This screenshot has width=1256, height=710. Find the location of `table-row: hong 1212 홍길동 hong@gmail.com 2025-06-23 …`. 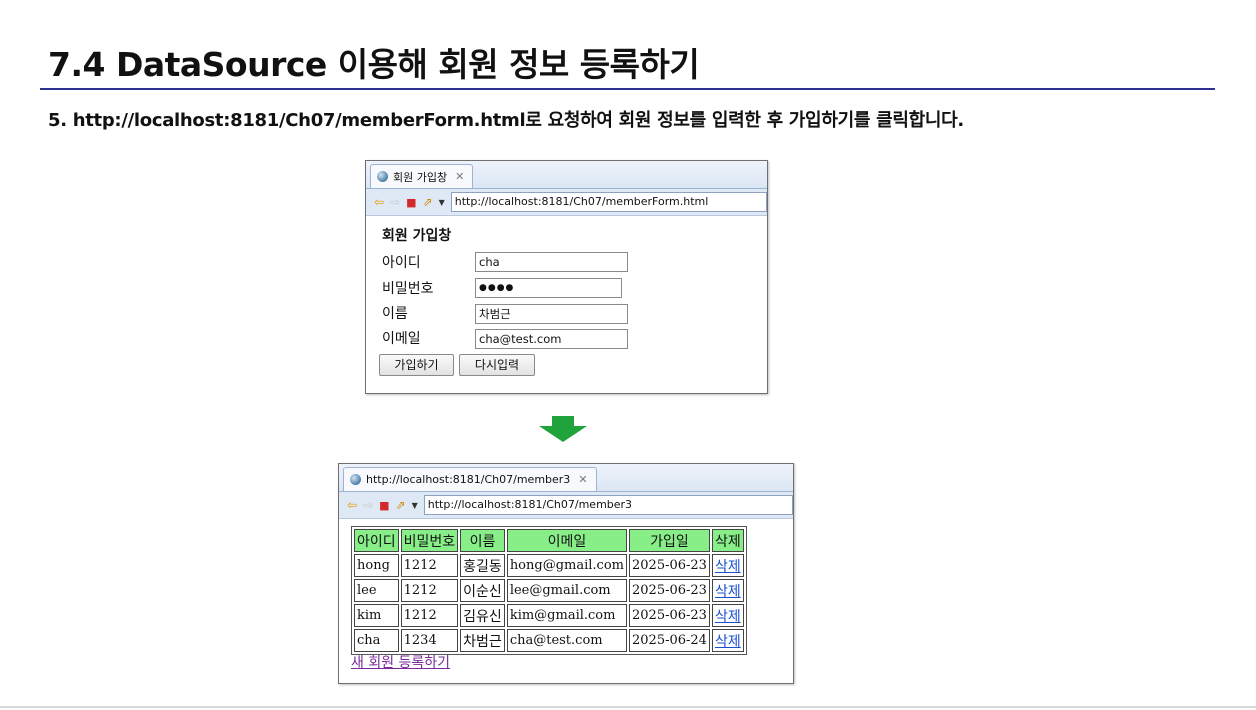

table-row: hong 1212 홍길동 hong@gmail.com 2025-06-23 … is located at coordinates (549, 565).